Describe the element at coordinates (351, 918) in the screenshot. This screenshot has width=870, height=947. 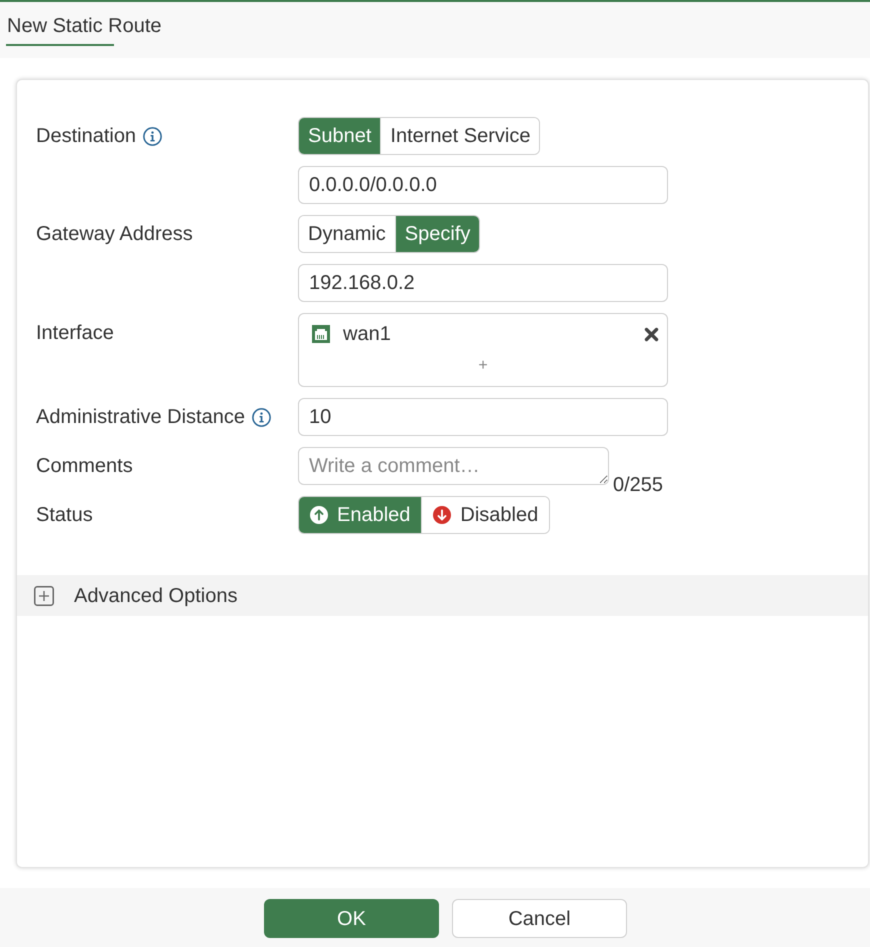
I see `ok-button: OK` at that location.